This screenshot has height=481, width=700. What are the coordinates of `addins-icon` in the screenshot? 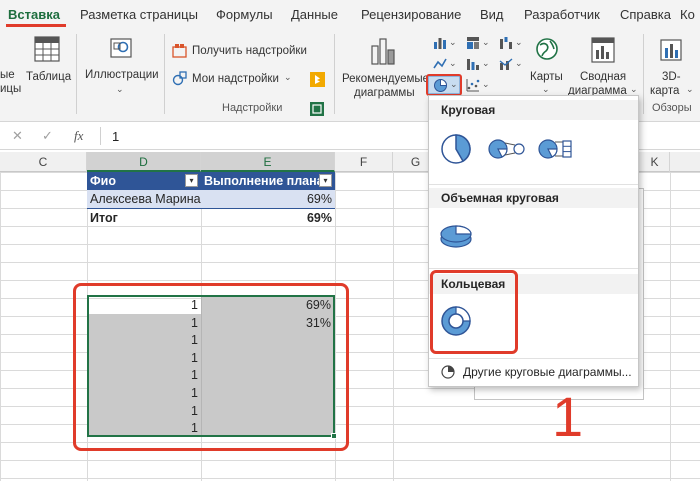 It's located at (179, 78).